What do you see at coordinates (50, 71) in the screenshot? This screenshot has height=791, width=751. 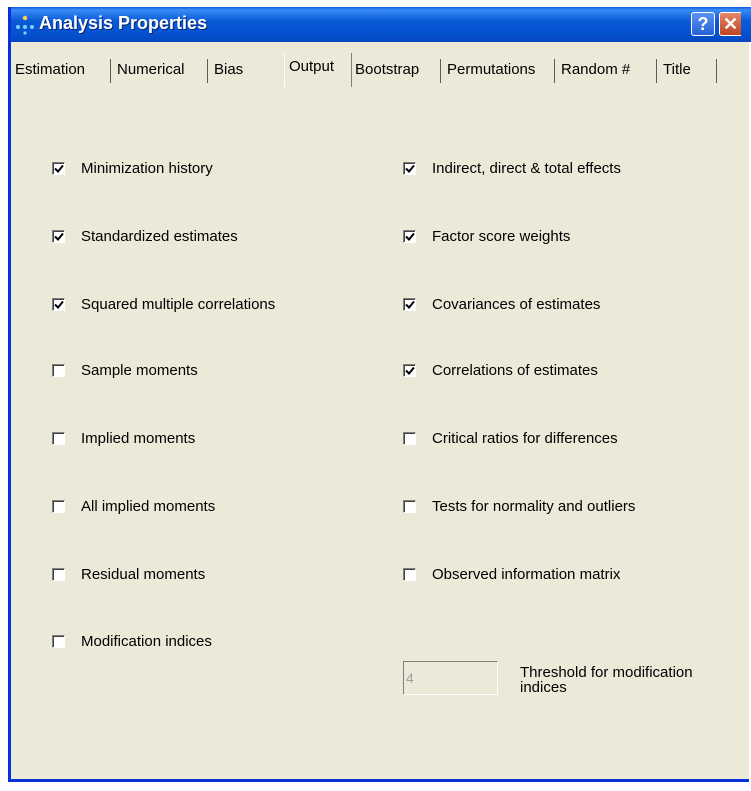 I see `tab-estimation: Estimation` at bounding box center [50, 71].